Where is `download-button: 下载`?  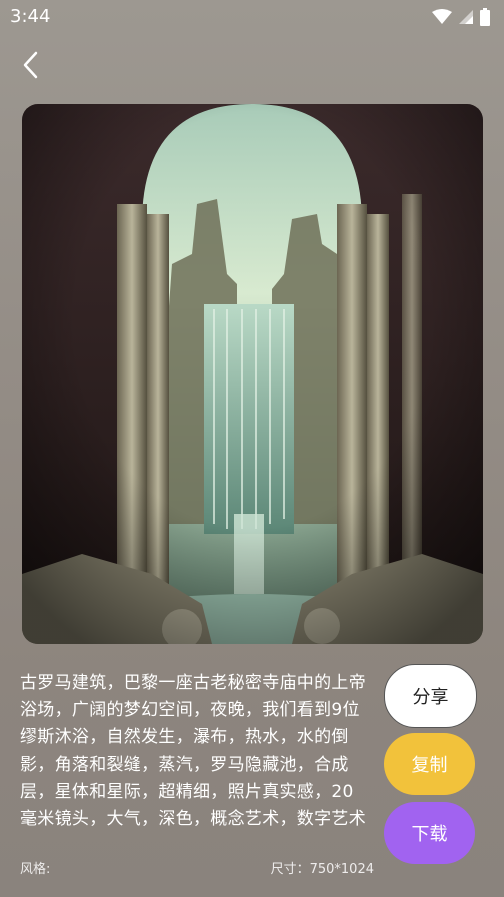 download-button: 下载 is located at coordinates (429, 833).